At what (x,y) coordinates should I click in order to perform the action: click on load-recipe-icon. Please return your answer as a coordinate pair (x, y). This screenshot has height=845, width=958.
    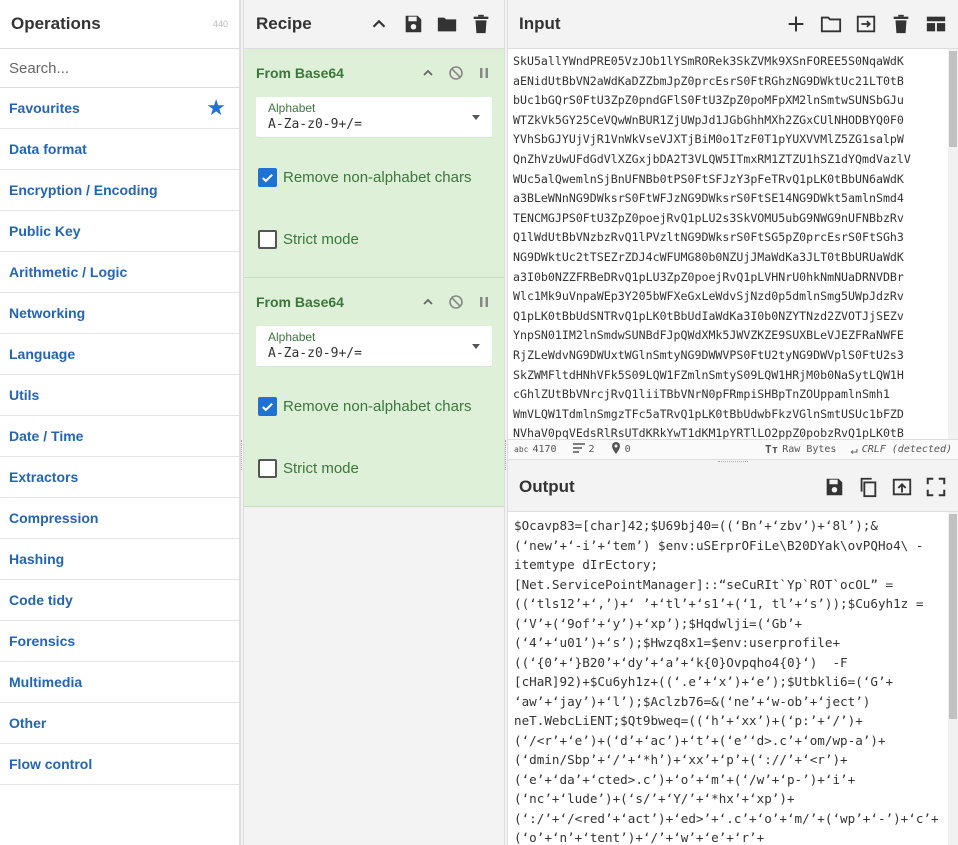
    Looking at the image, I should click on (447, 24).